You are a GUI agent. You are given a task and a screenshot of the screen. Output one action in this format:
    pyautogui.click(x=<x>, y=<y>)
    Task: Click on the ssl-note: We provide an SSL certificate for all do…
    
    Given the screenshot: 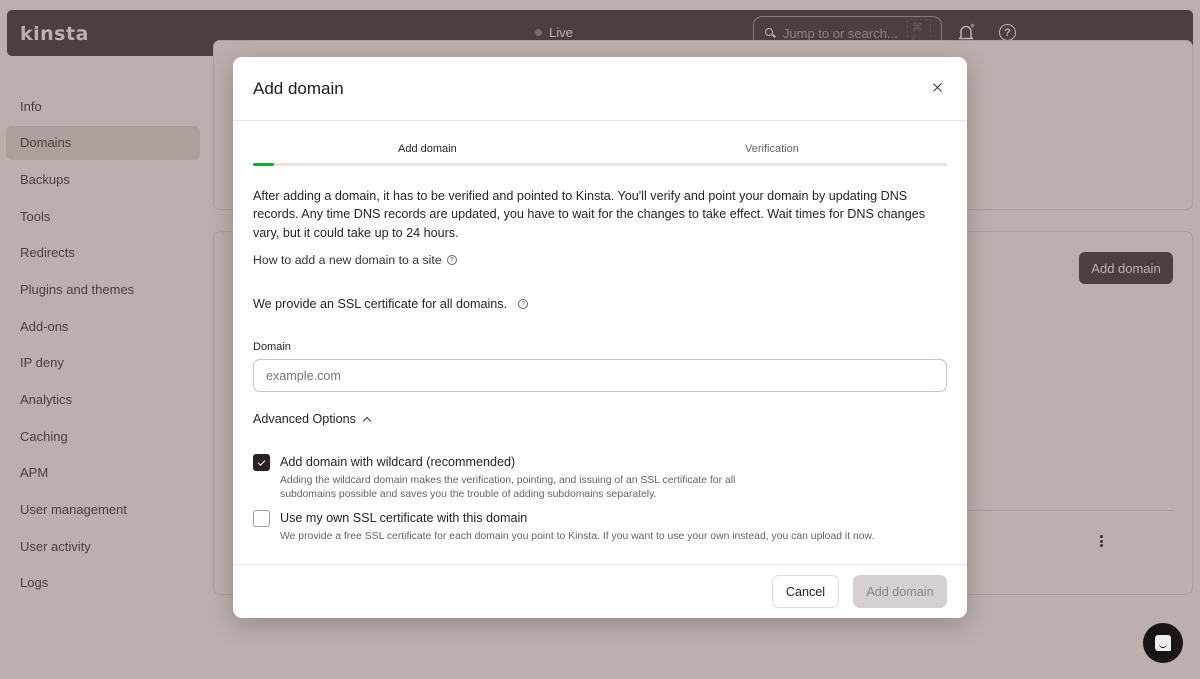 What is the action you would take?
    pyautogui.click(x=391, y=304)
    